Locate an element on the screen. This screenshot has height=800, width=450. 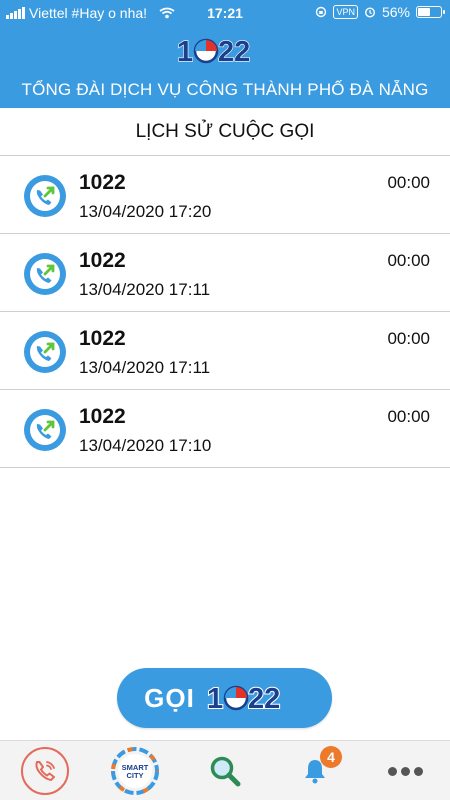
status-bar: Viettel #Hay o nha! 17:21 VPN 56% is located at coordinates (225, 13).